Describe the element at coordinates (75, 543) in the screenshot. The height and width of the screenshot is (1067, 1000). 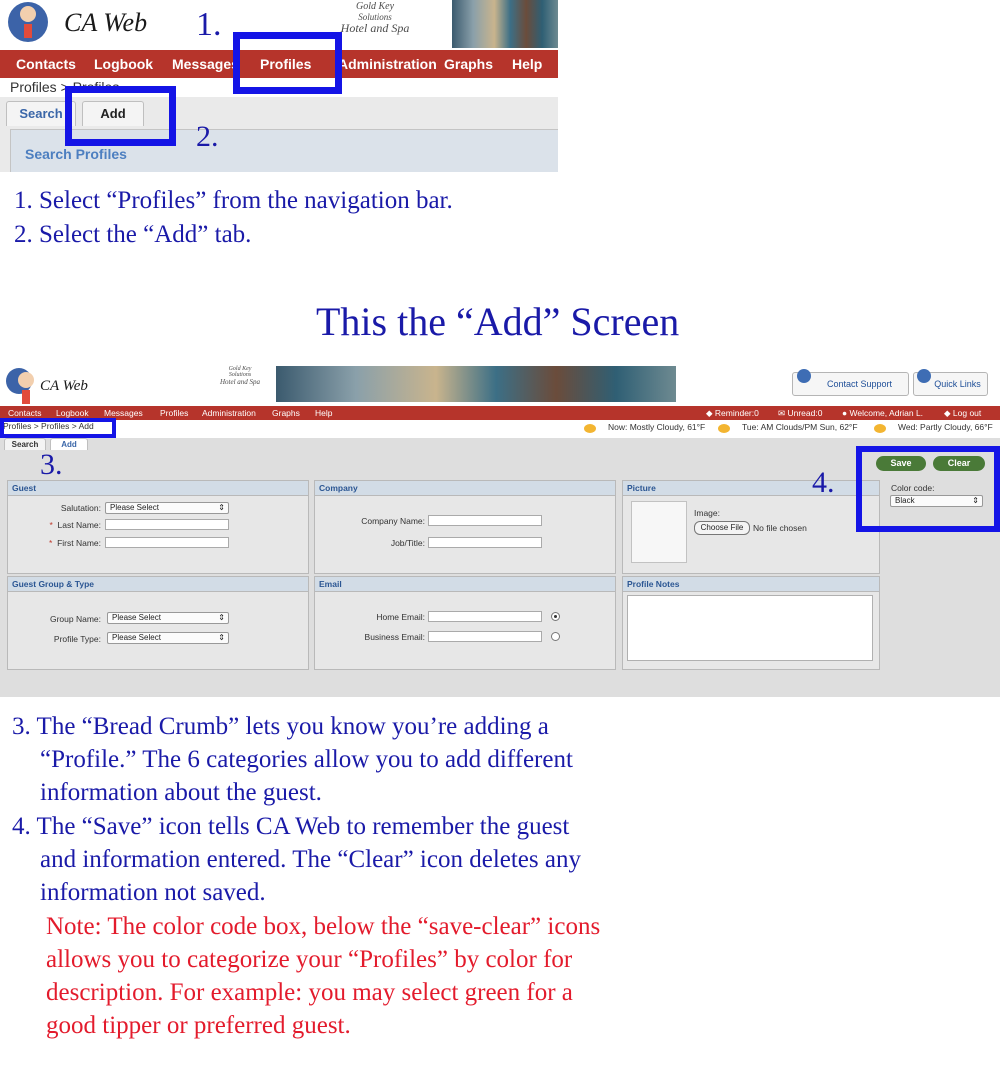
I see `first-name-label: * First Name:` at that location.